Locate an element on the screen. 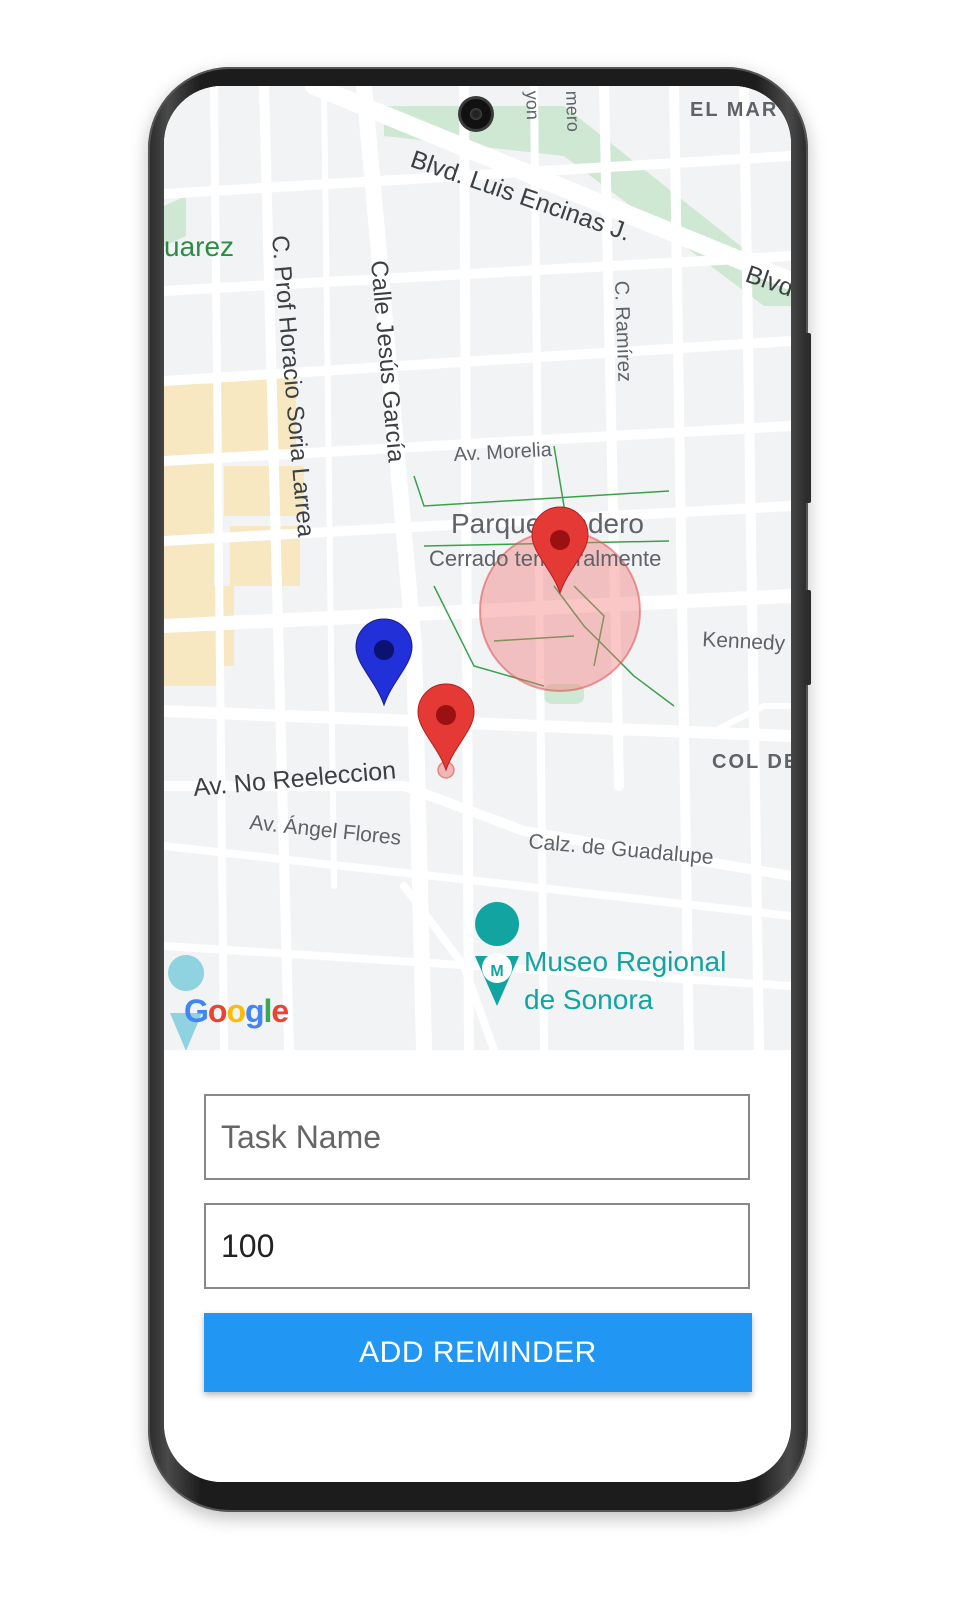 The width and height of the screenshot is (975, 1600). google-attribution: Google is located at coordinates (236, 1011).